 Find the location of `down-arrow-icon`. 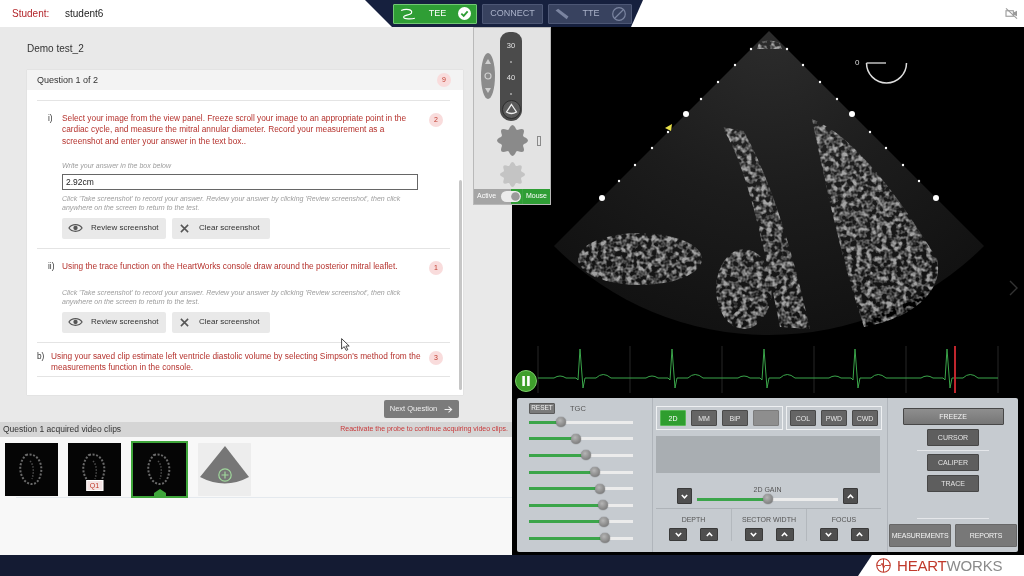

down-arrow-icon is located at coordinates (488, 90).